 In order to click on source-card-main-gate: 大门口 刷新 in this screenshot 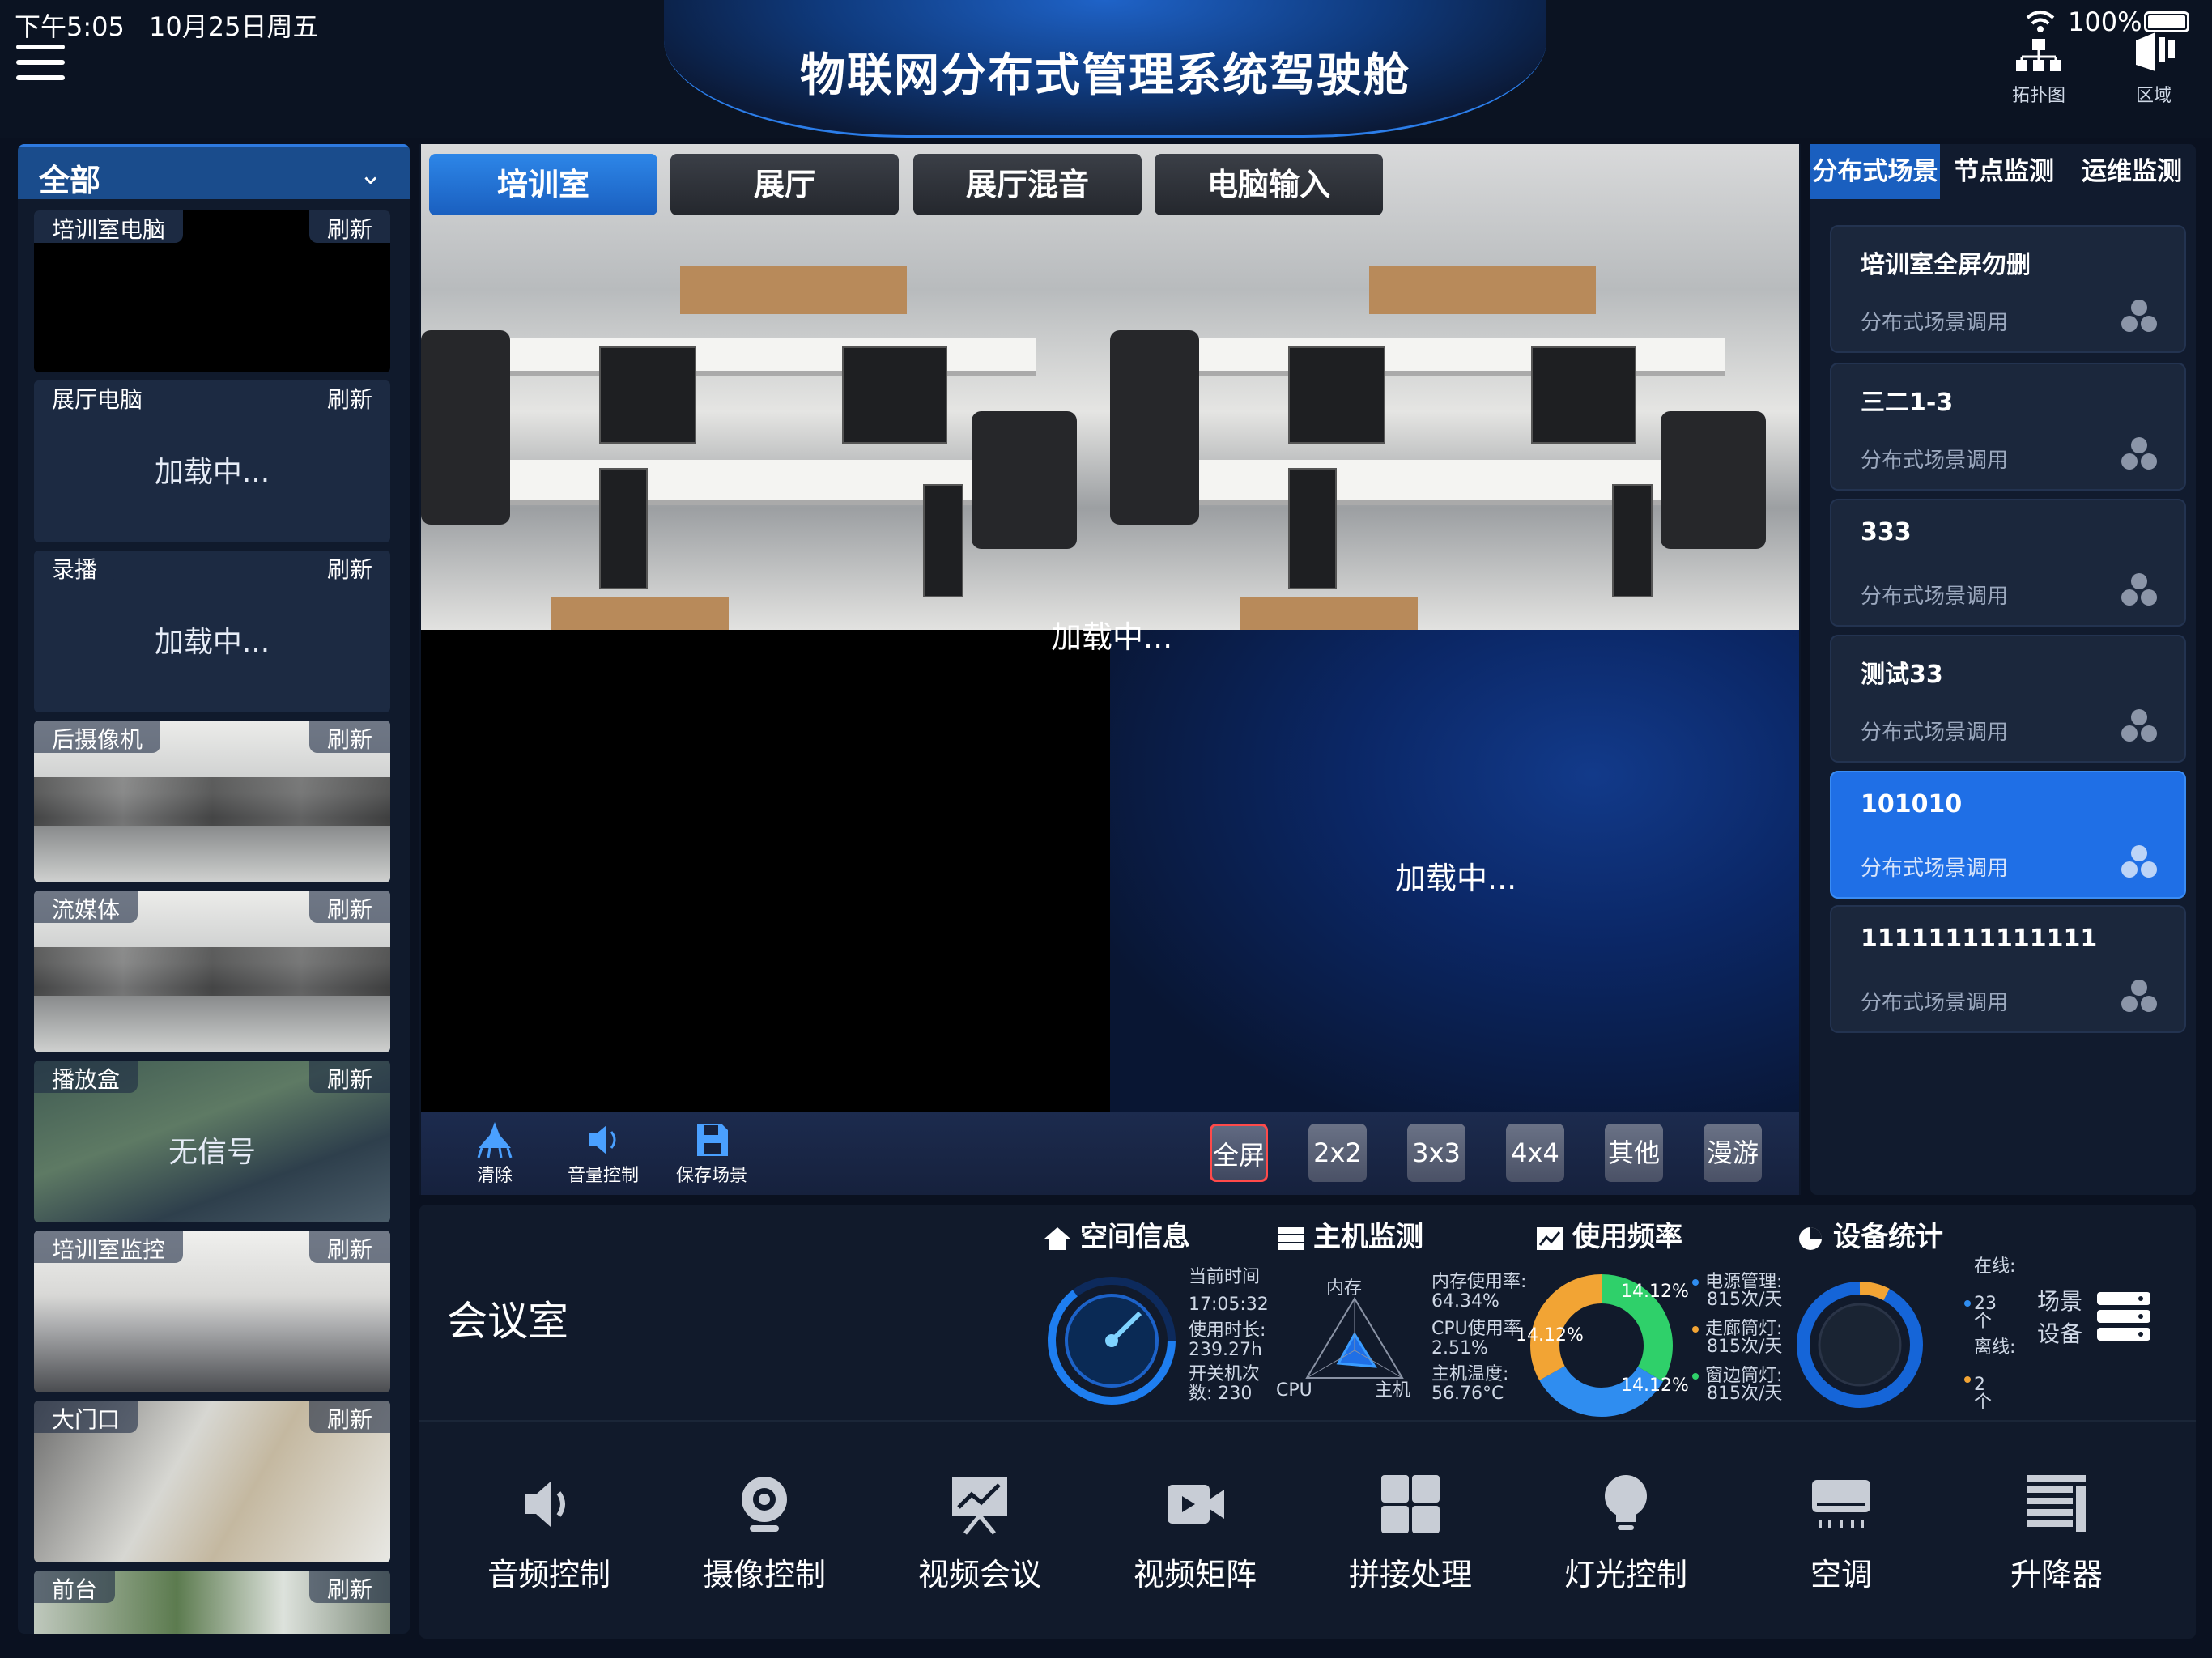, I will do `click(212, 1481)`.